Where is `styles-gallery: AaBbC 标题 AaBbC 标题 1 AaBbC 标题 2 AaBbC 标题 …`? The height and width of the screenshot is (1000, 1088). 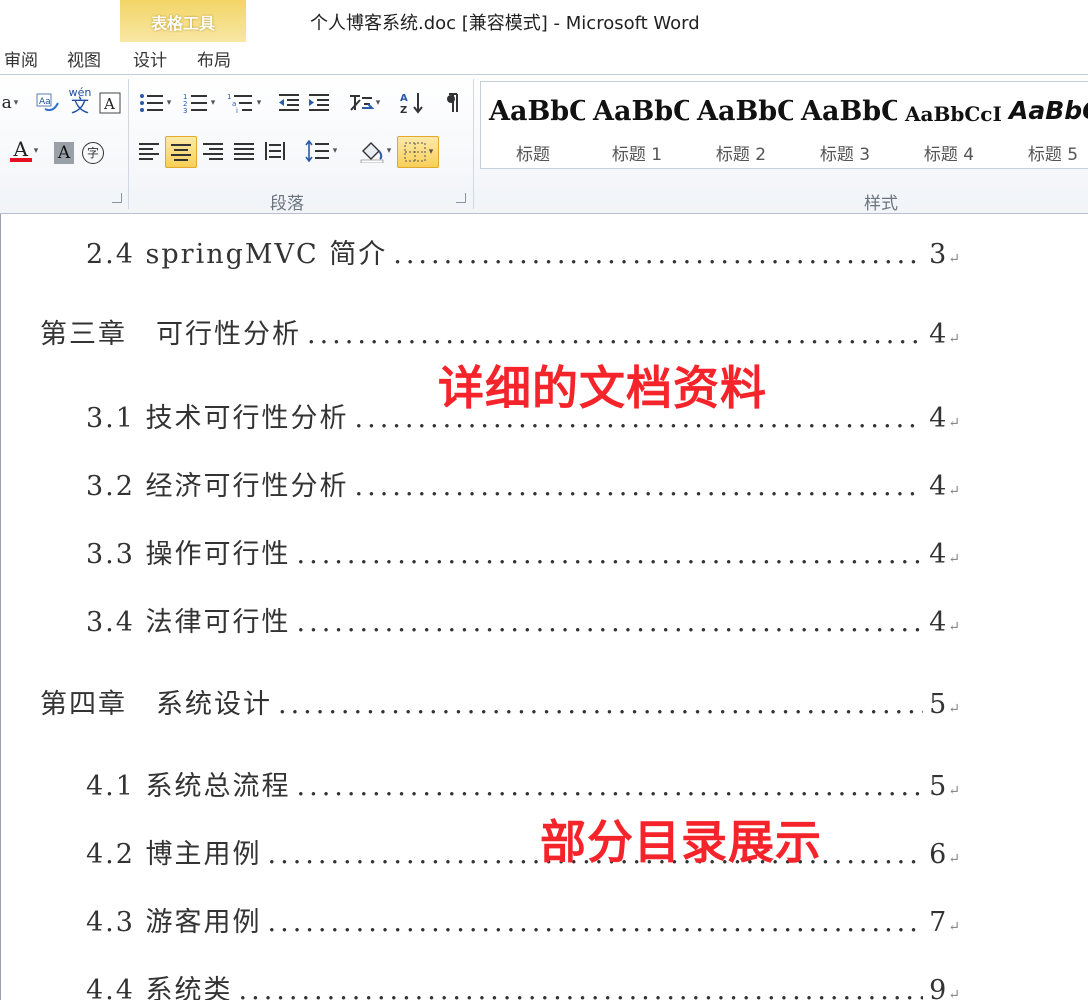
styles-gallery: AaBbC 标题 AaBbC 标题 1 AaBbC 标题 2 AaBbC 标题 … is located at coordinates (784, 125).